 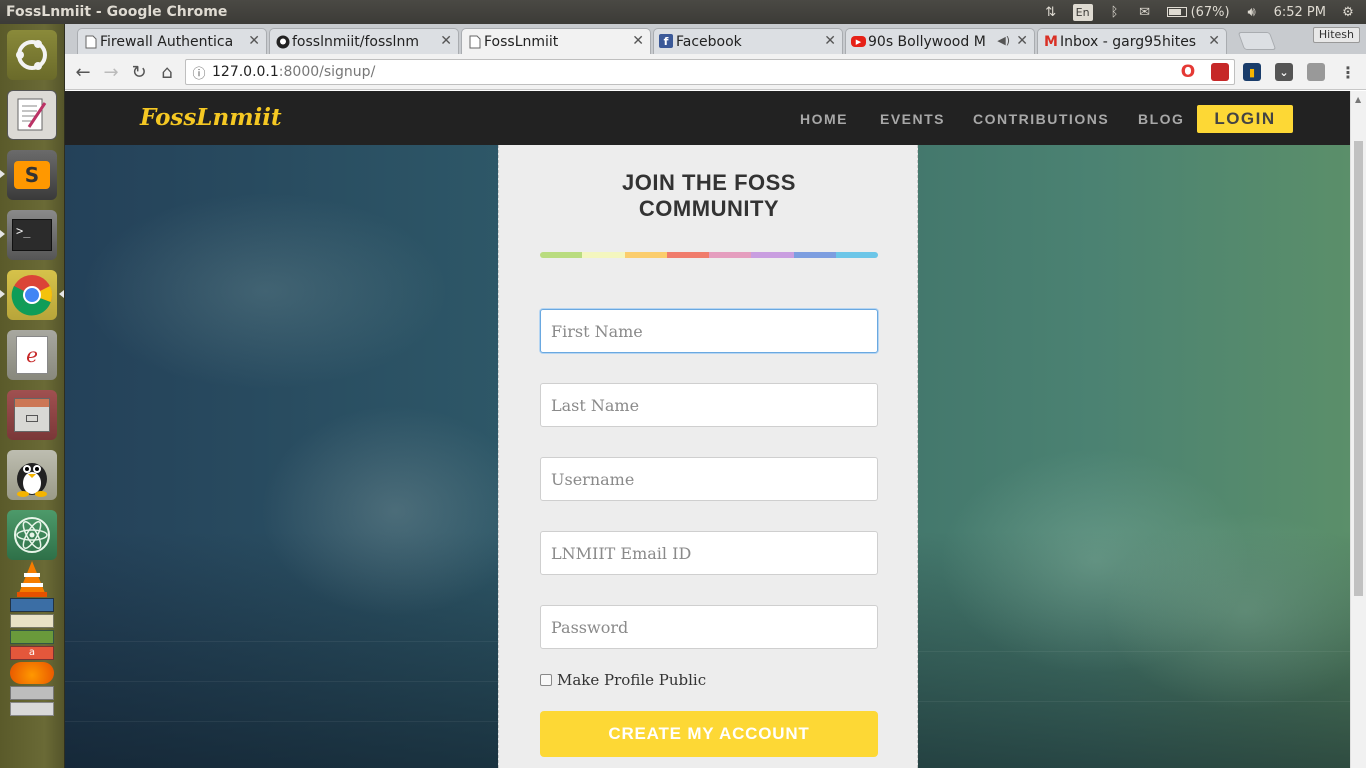 What do you see at coordinates (355, 41) in the screenshot?
I see `tab-label: fosslnmiit/fosslnm` at bounding box center [355, 41].